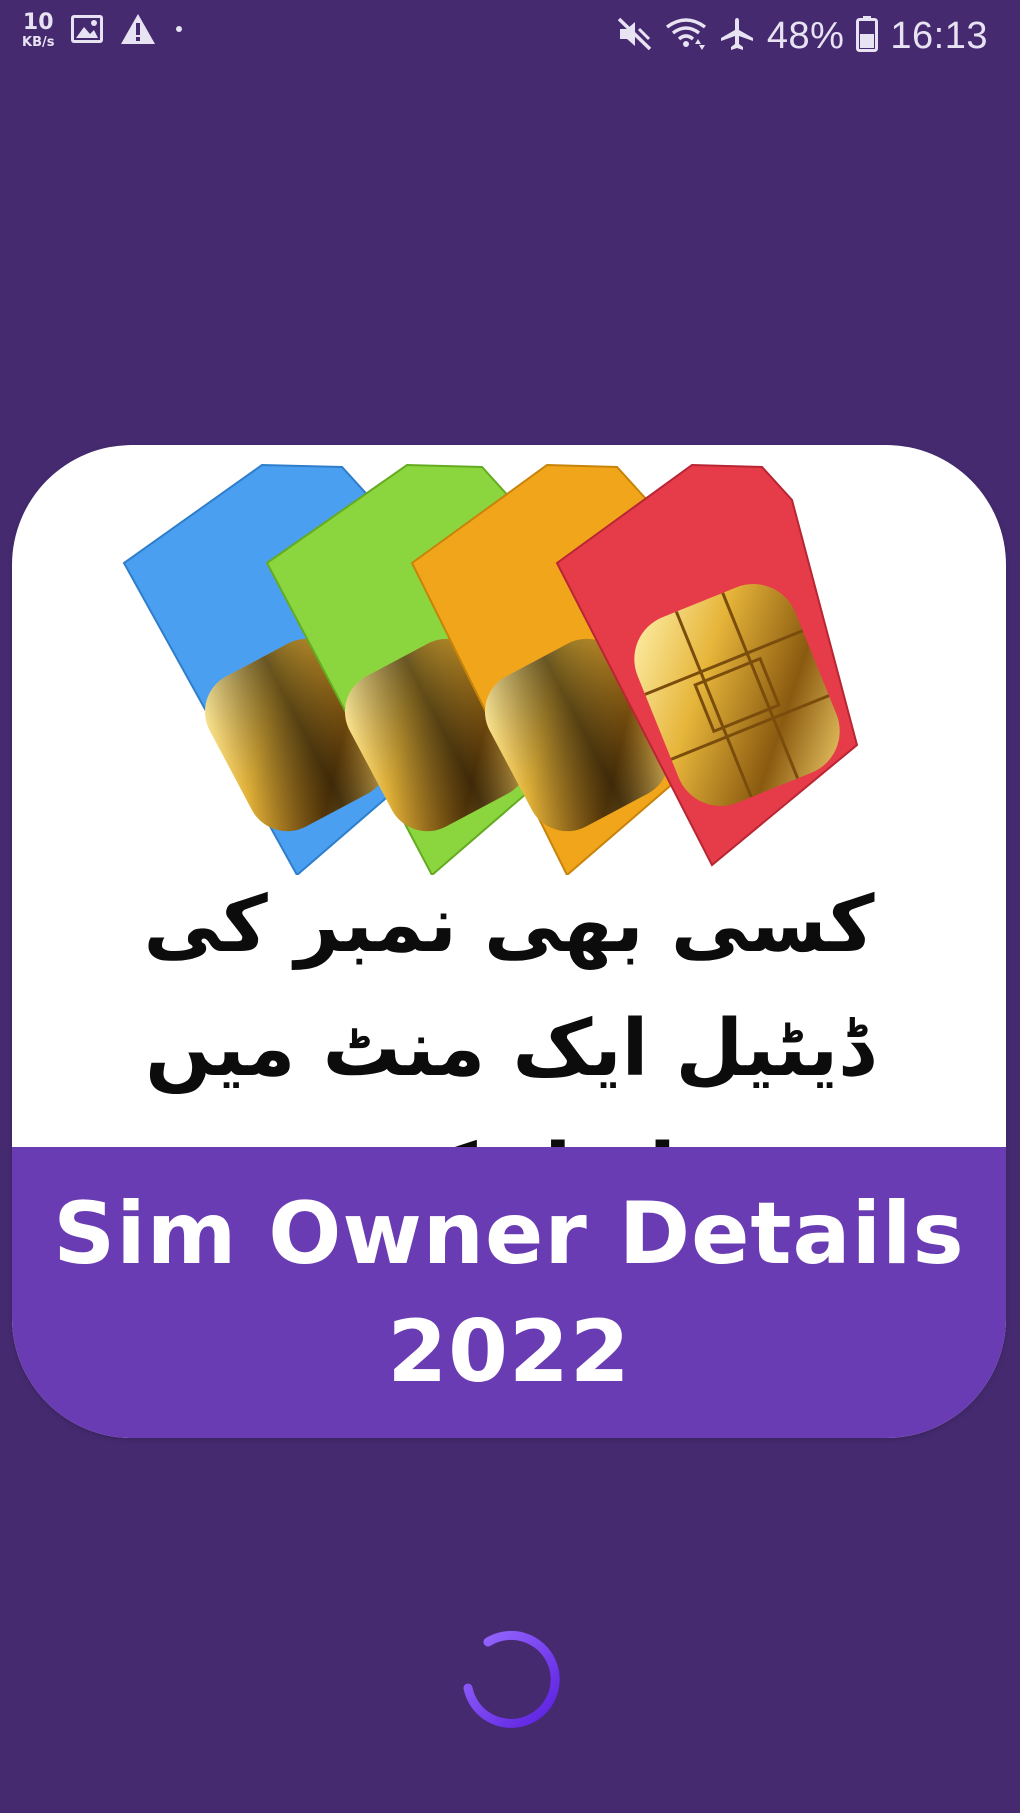  I want to click on urdu-tagline-line-1: کسی بھی نمبر کی ڈیٹیل ایک منٹ میں, so click(509, 987).